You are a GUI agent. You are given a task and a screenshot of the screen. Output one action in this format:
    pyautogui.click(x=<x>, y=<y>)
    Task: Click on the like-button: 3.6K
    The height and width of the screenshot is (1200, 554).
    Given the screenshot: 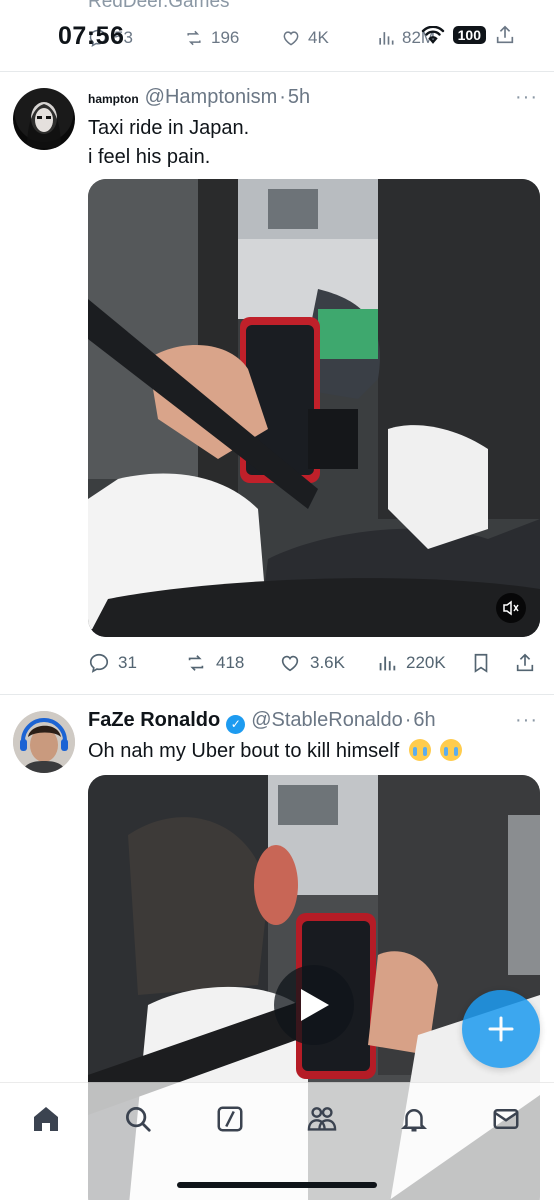 What is the action you would take?
    pyautogui.click(x=311, y=663)
    